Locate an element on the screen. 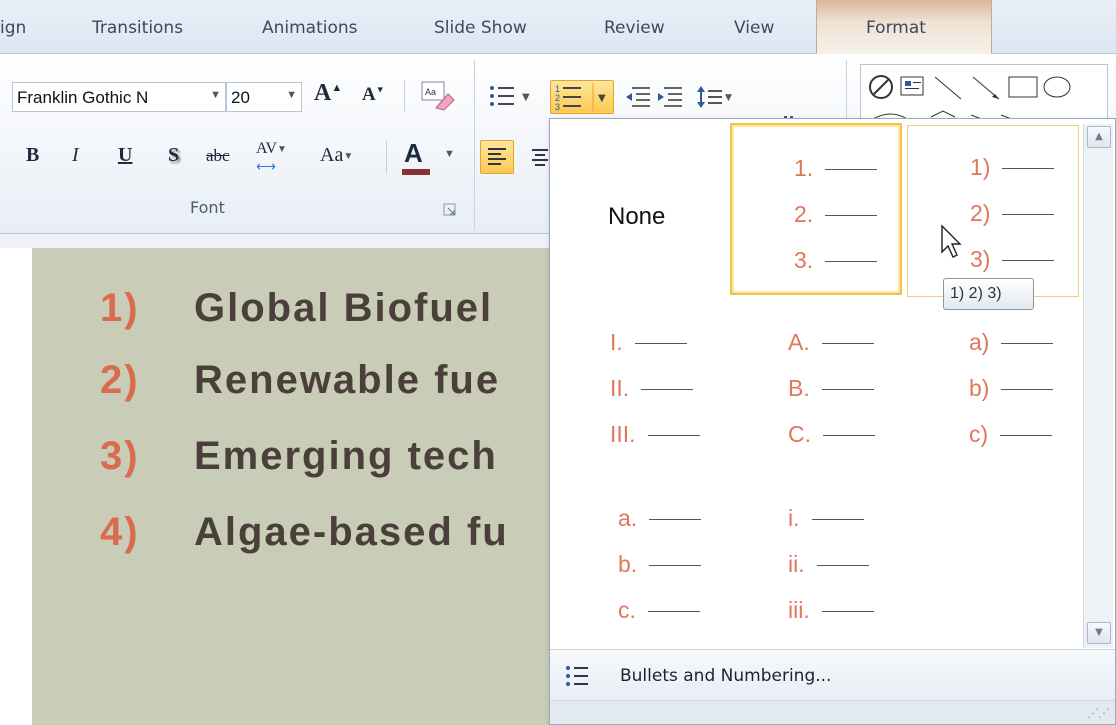 The width and height of the screenshot is (1116, 725). numbered-list-icon is located at coordinates (577, 676).